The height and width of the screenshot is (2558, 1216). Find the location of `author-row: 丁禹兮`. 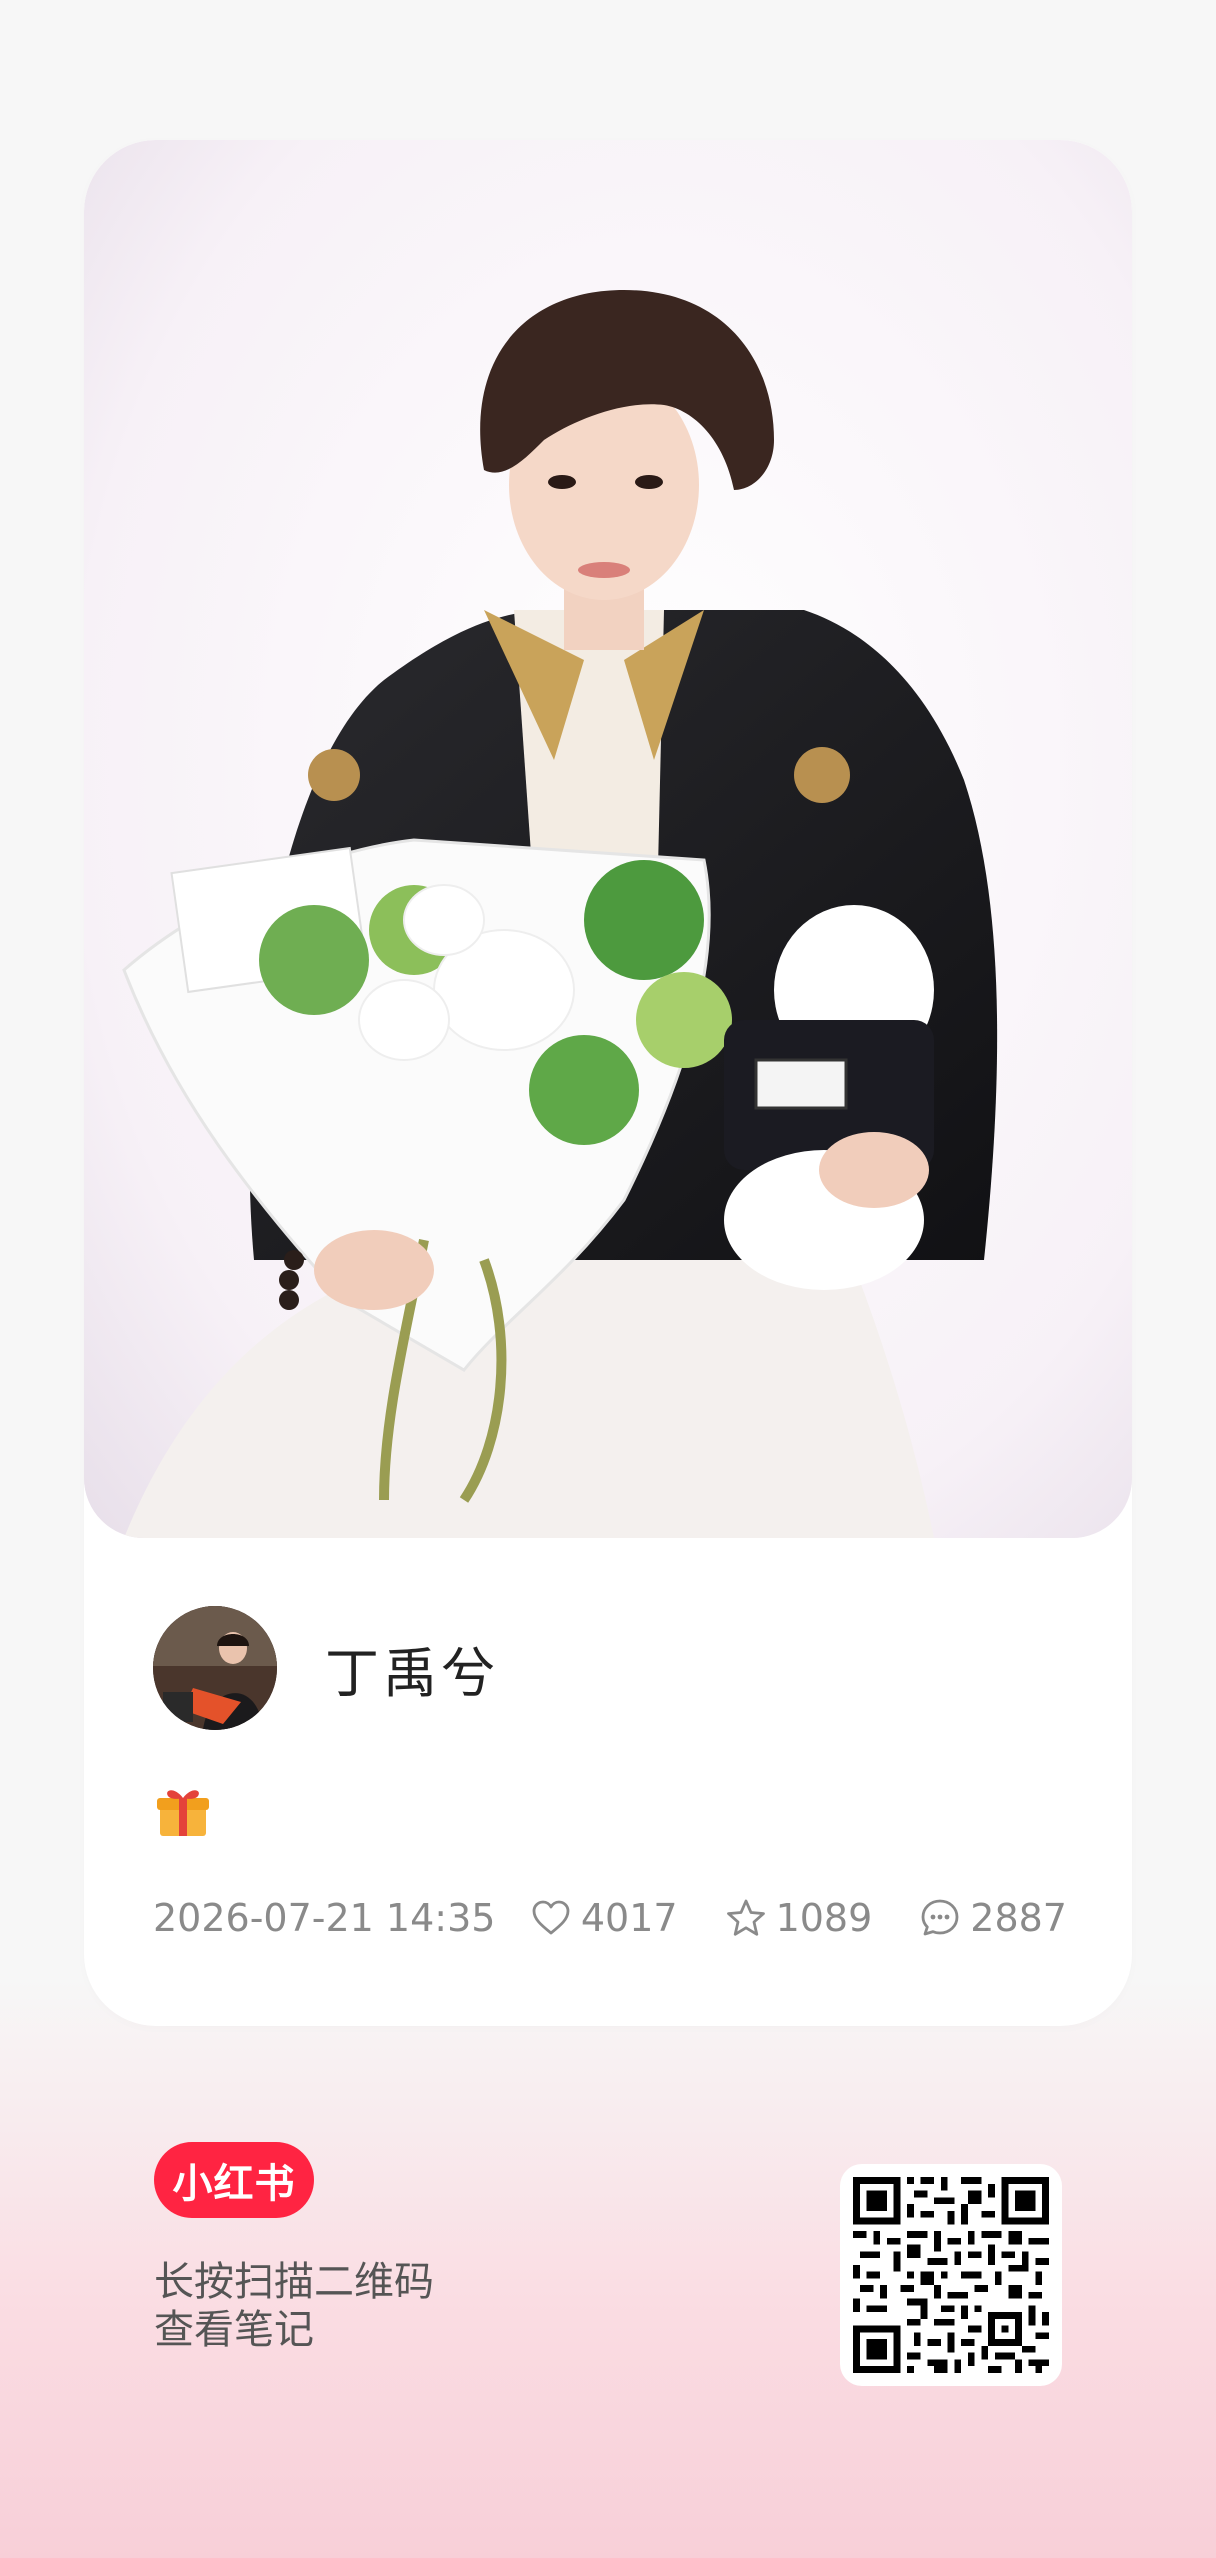

author-row: 丁禹兮 is located at coordinates (326, 1668).